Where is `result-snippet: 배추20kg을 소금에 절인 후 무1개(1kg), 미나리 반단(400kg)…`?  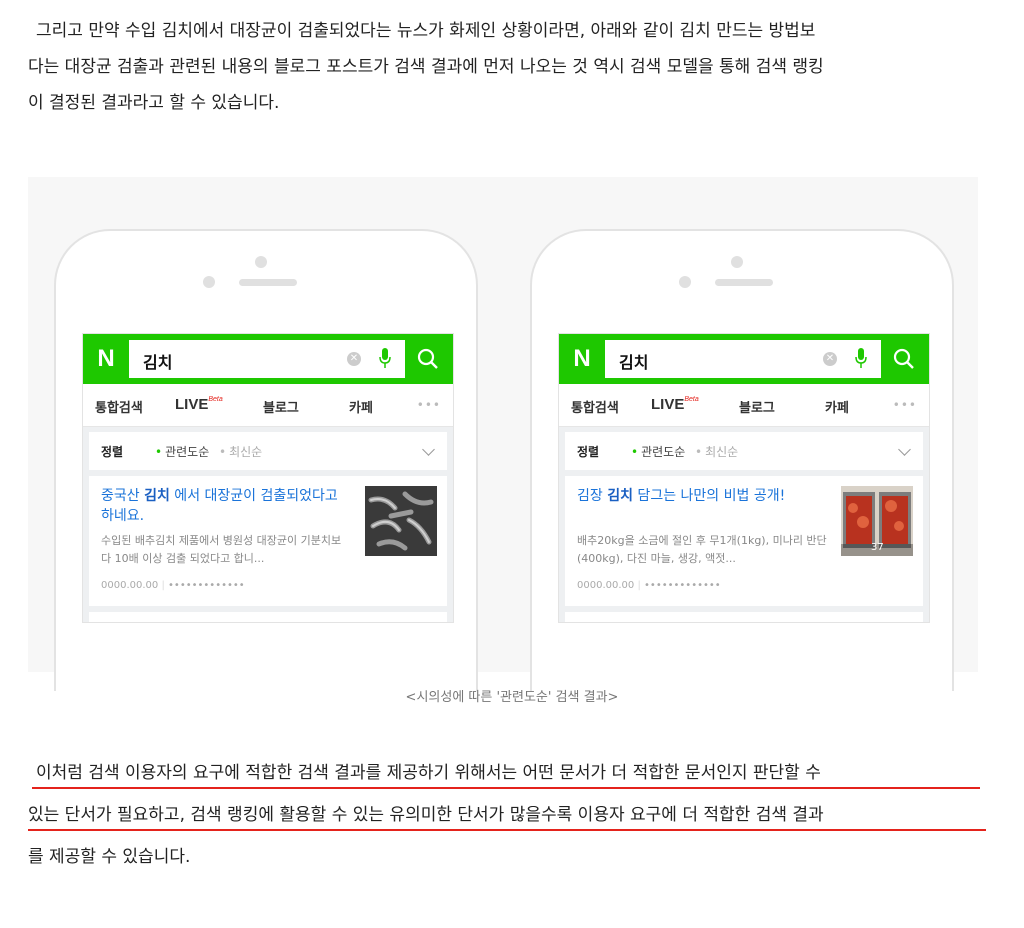 result-snippet: 배추20kg을 소금에 절인 후 무1개(1kg), 미나리 반단(400kg)… is located at coordinates (702, 549).